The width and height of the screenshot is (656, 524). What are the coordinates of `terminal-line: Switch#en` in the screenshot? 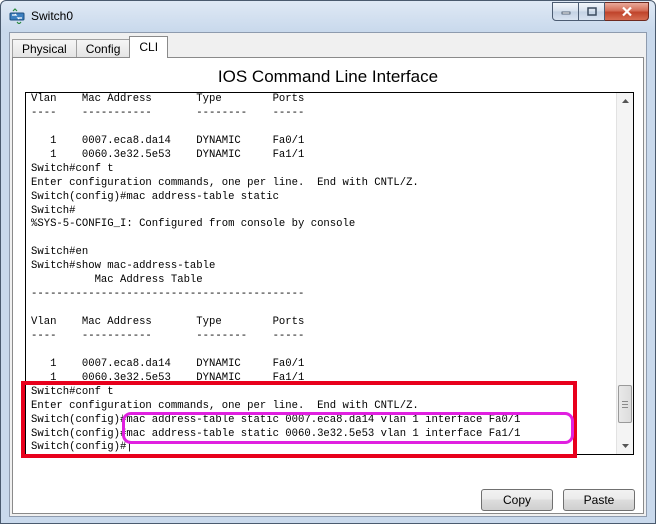 It's located at (60, 252).